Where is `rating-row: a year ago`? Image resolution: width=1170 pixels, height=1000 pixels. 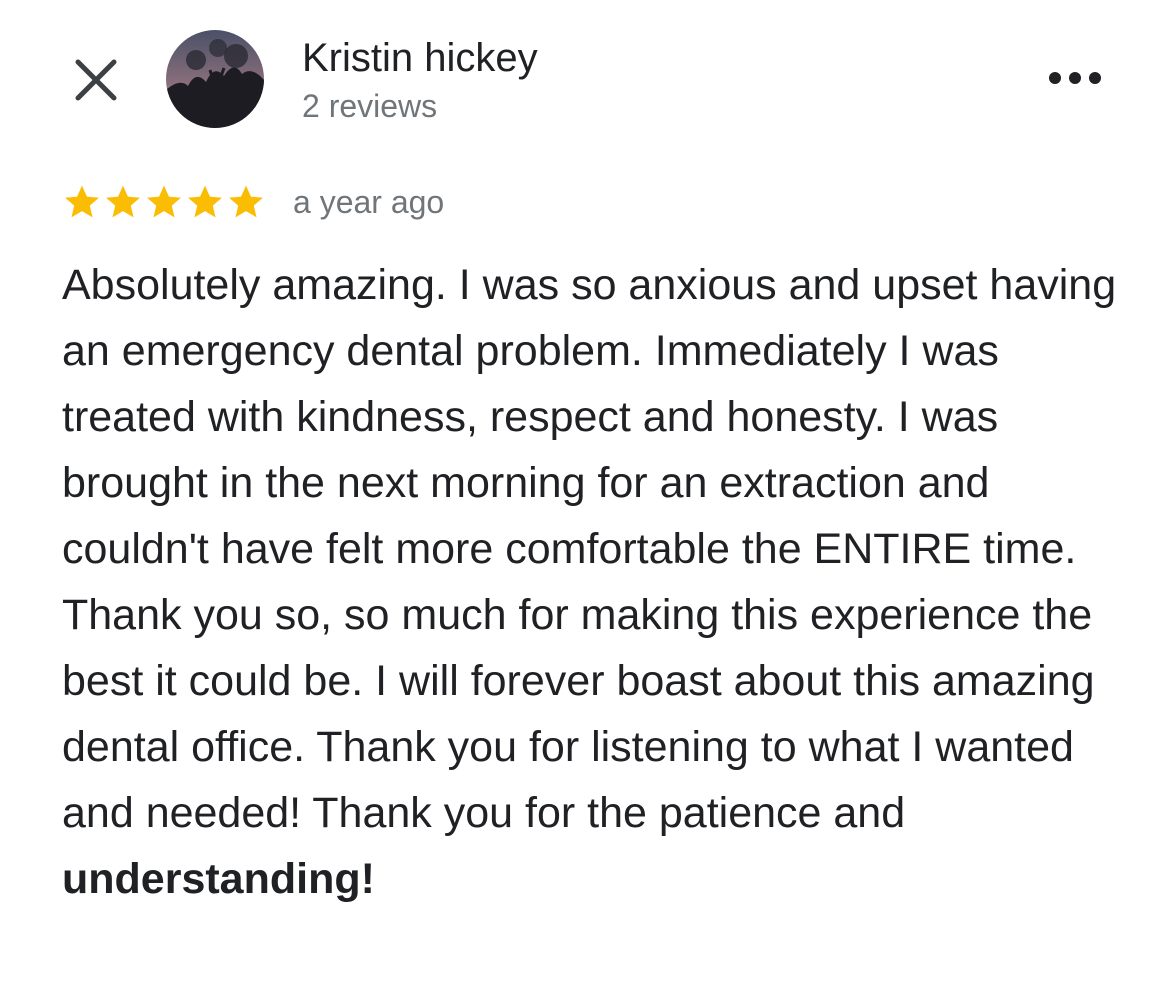 rating-row: a year ago is located at coordinates (253, 202).